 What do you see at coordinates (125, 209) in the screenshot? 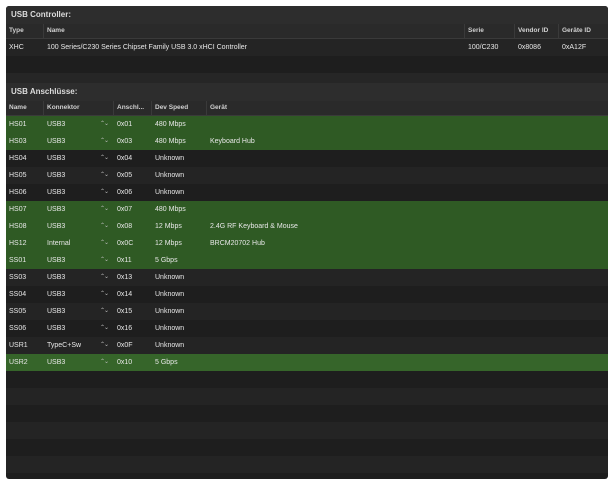
I see `port-address: 0x07` at bounding box center [125, 209].